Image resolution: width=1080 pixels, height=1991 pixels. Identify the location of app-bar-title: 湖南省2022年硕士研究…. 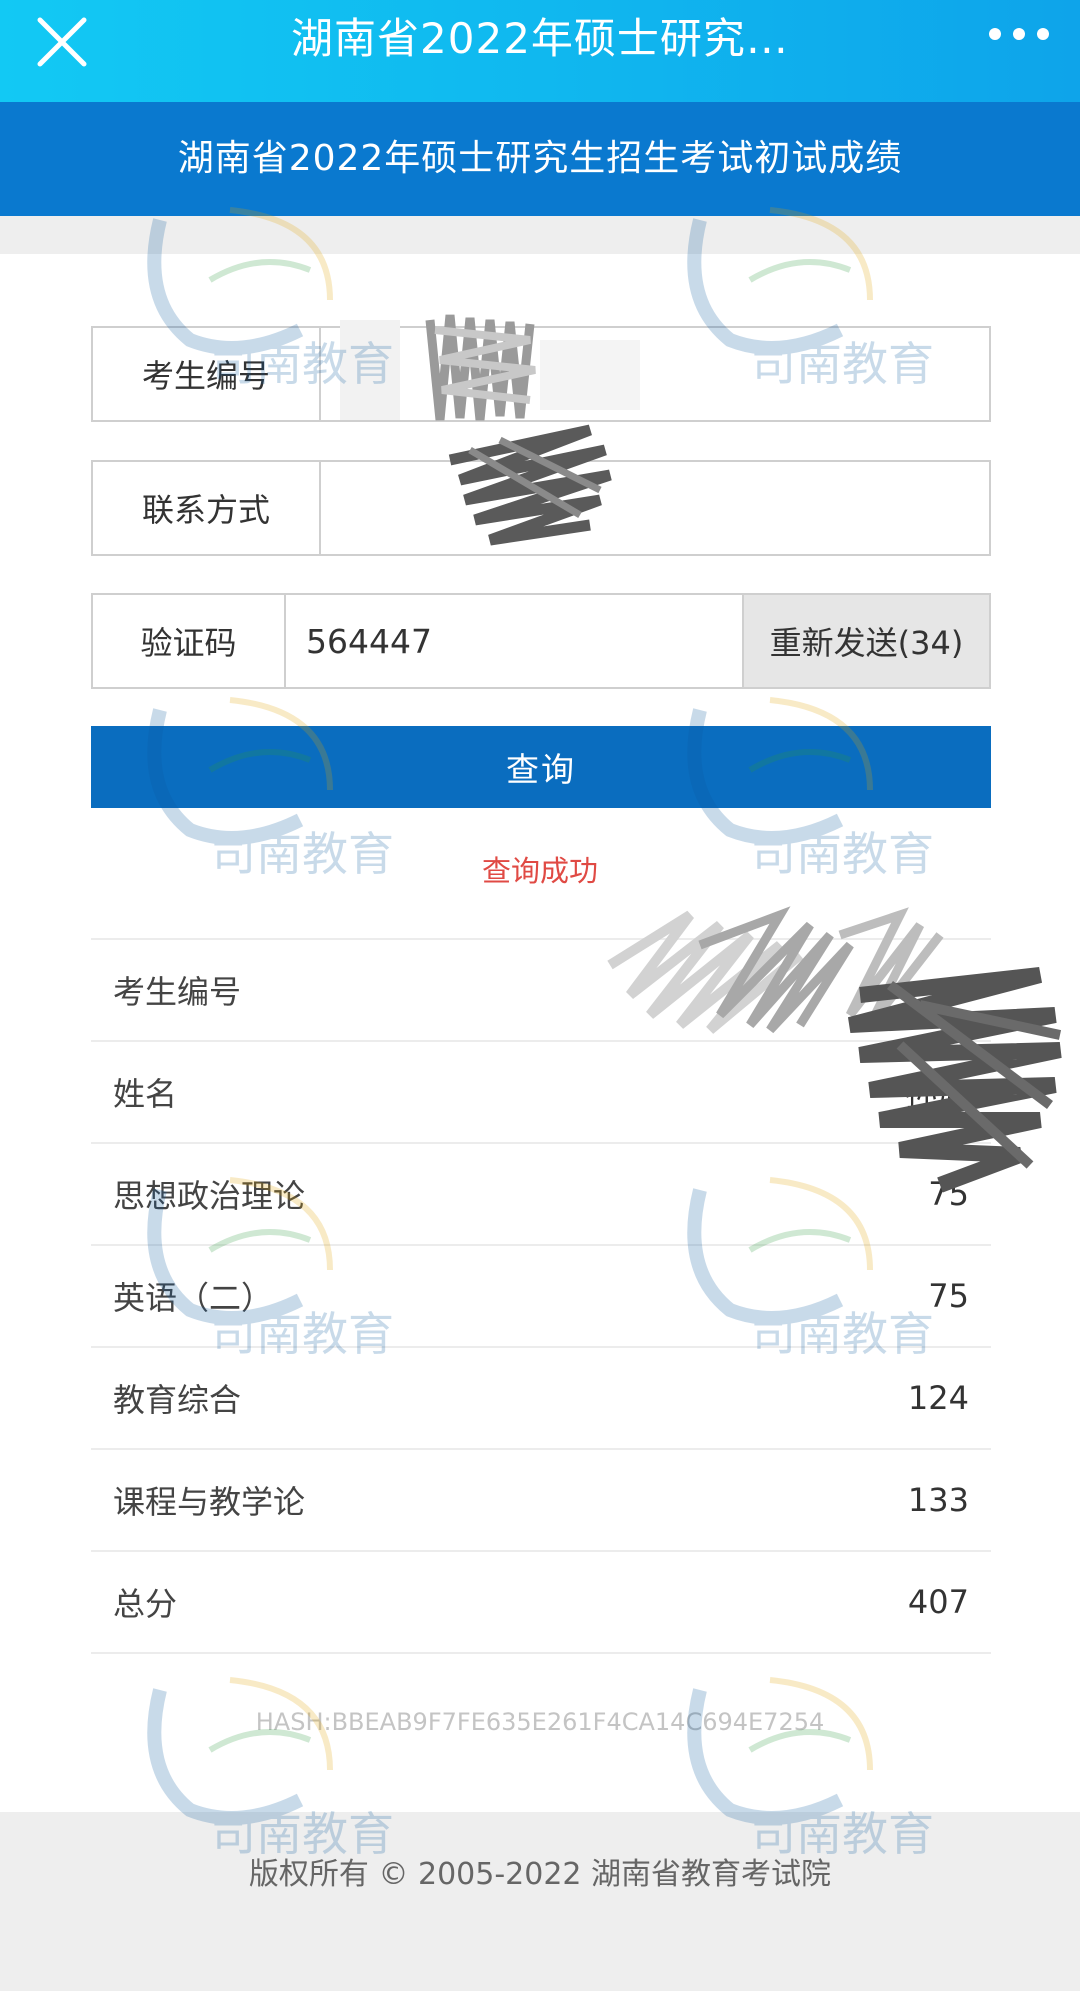
(540, 38).